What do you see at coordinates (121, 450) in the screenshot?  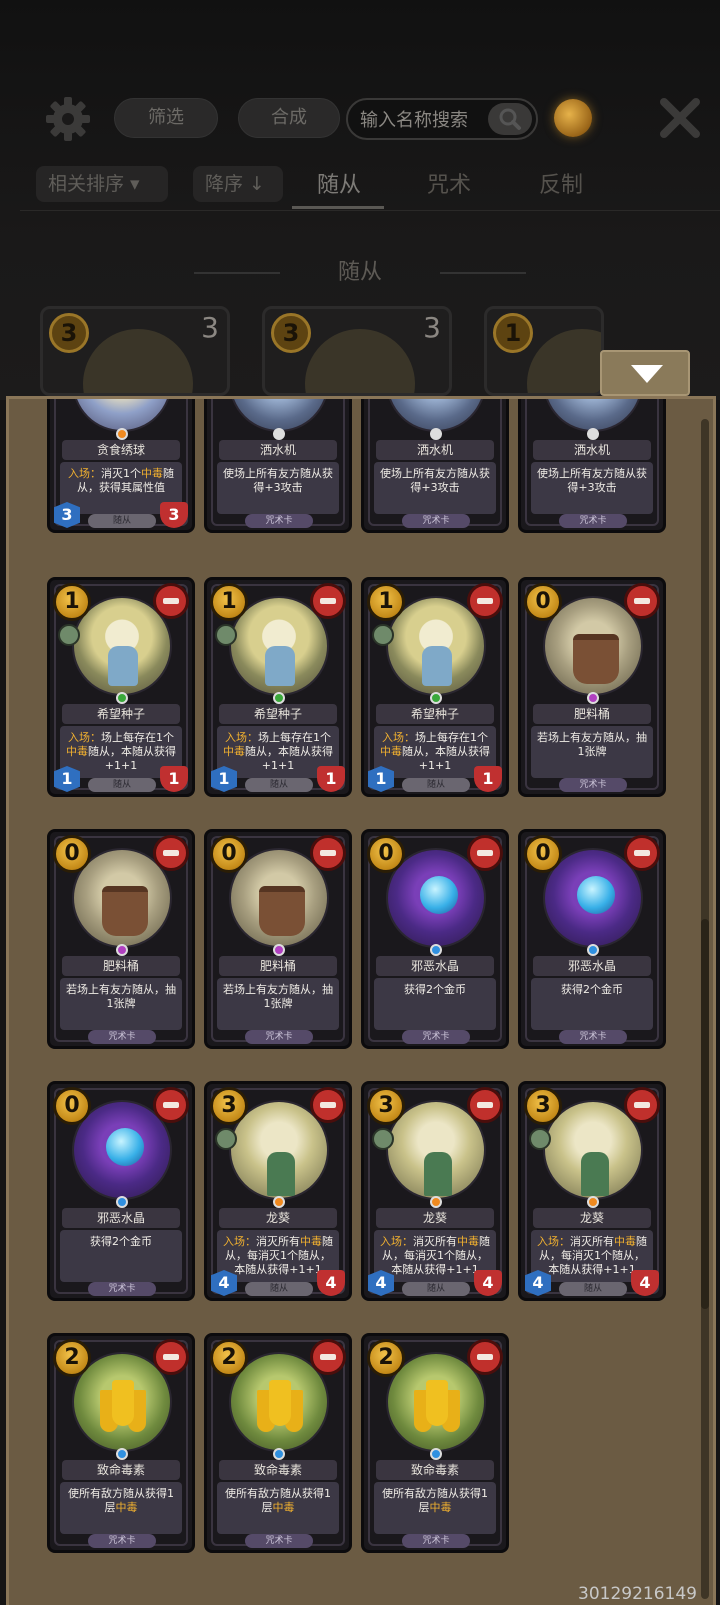 I see `card-name: 贪食绣球` at bounding box center [121, 450].